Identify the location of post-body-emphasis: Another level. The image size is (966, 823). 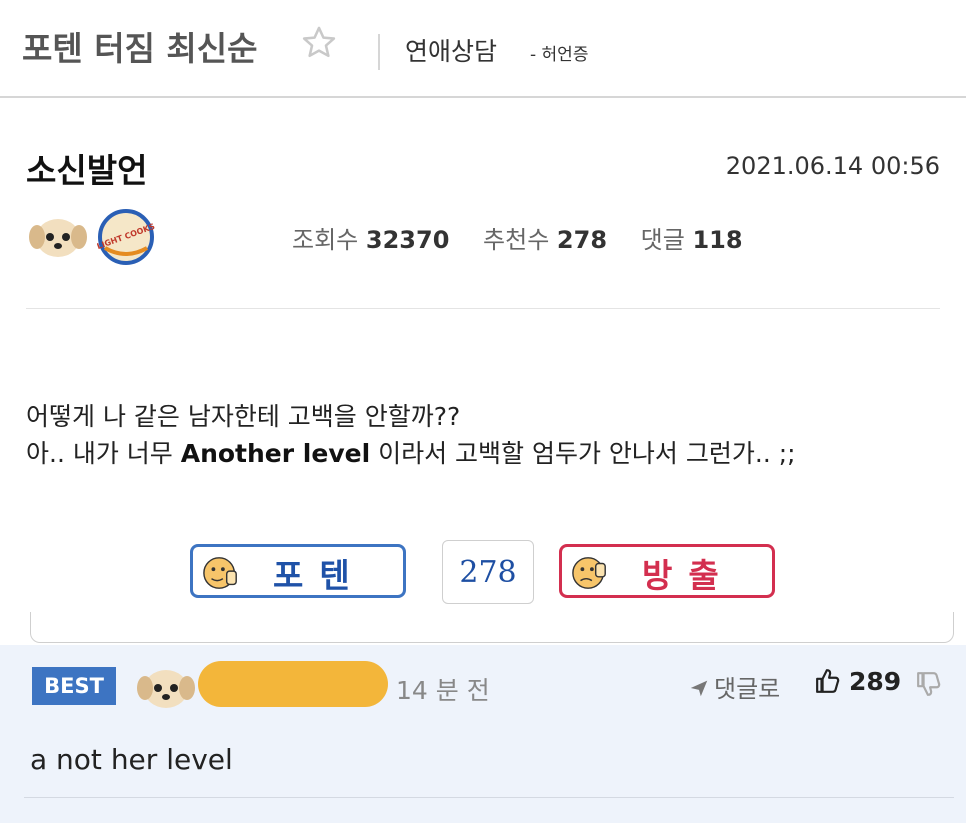
(275, 453).